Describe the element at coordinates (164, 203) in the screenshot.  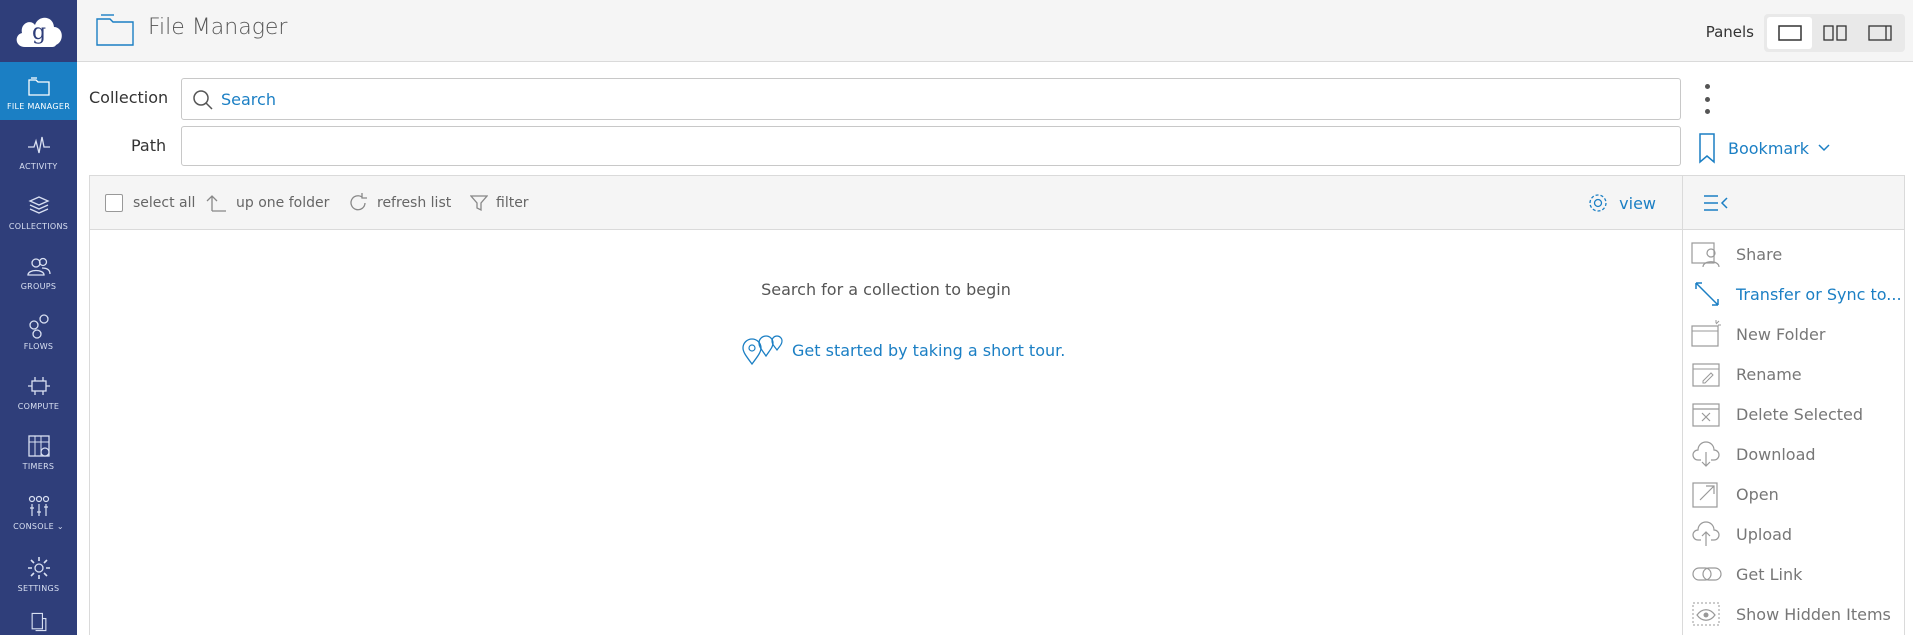
I see `select-all-label: select all` at that location.